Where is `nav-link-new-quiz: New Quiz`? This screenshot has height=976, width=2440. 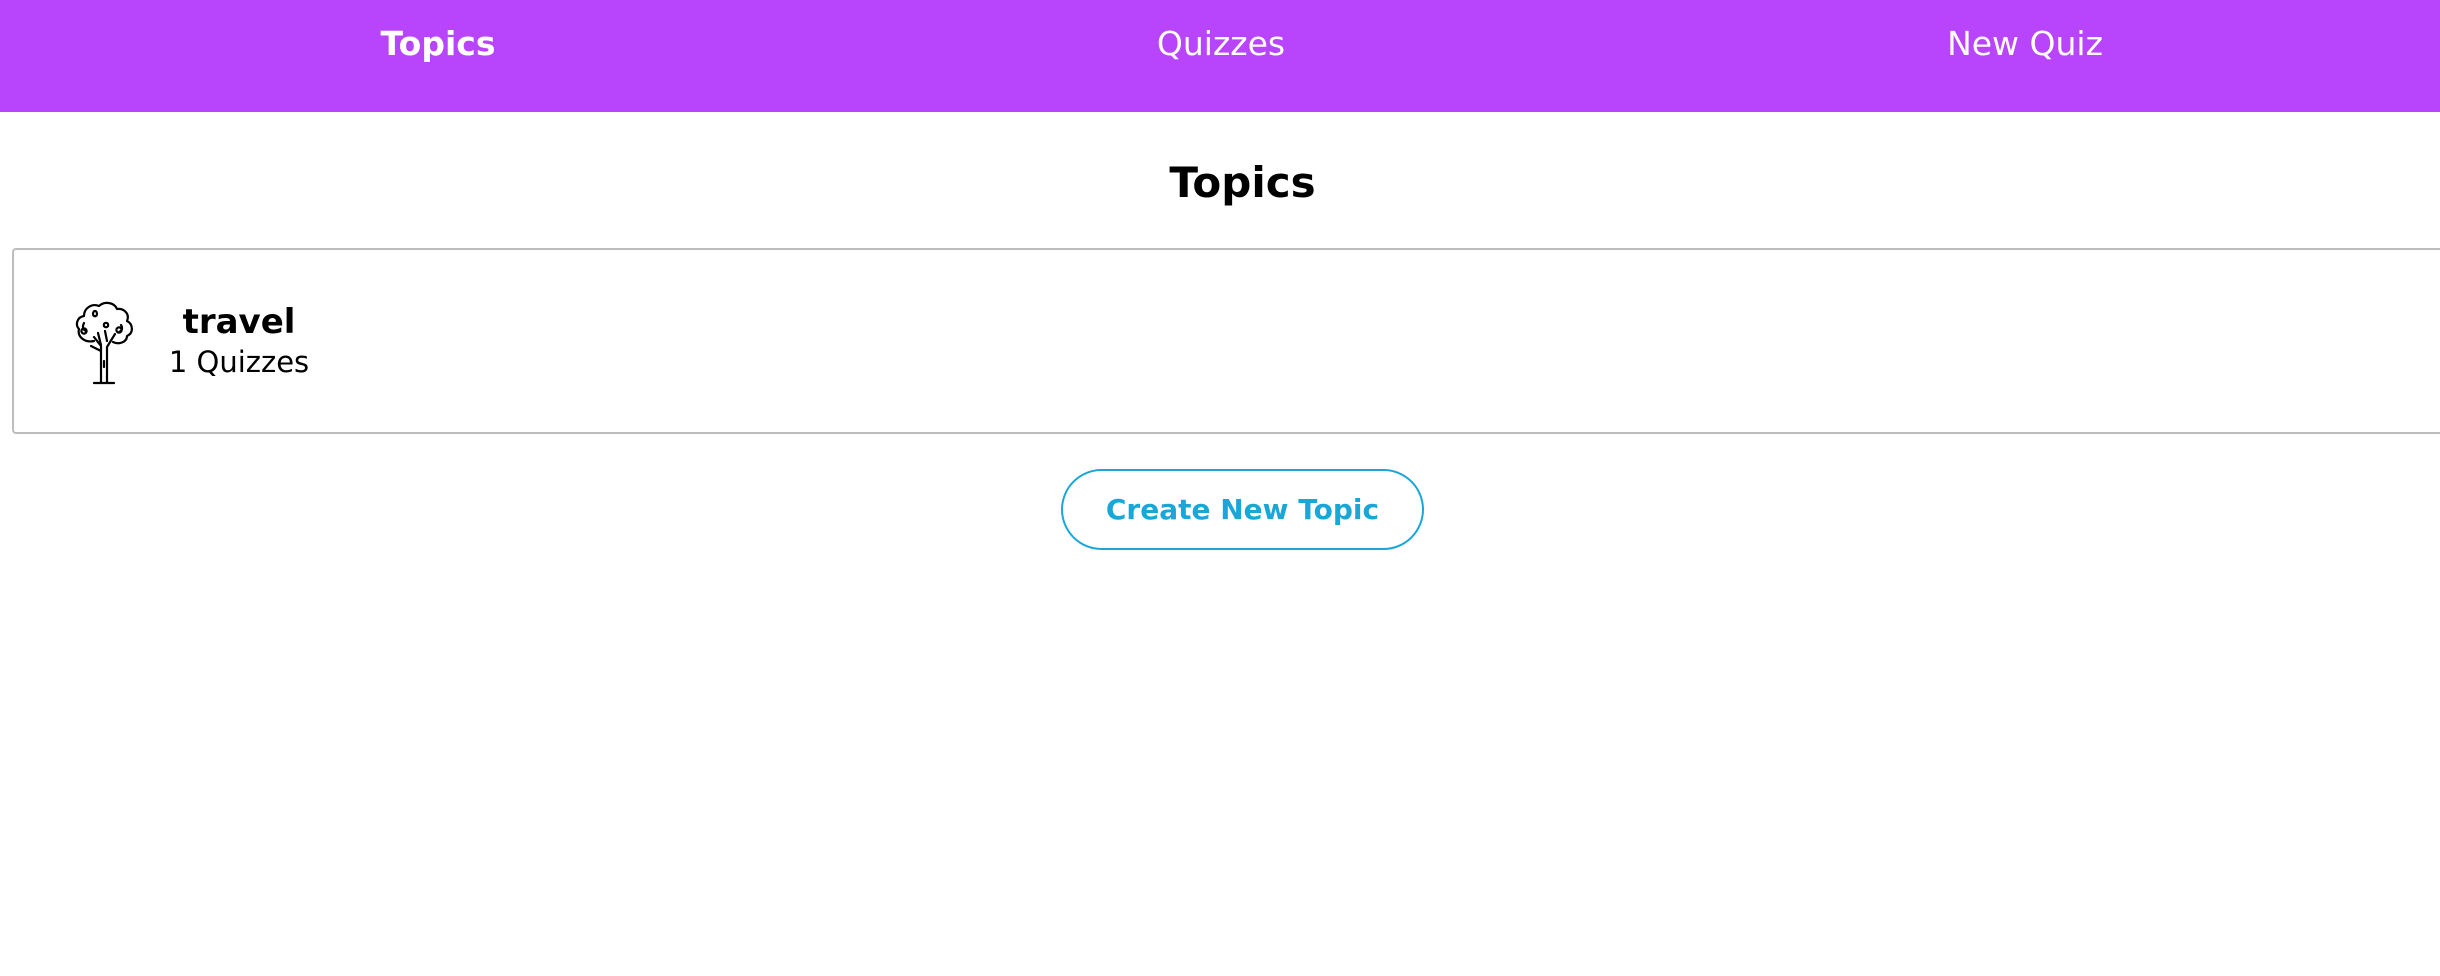
nav-link-new-quiz: New Quiz is located at coordinates (2025, 44).